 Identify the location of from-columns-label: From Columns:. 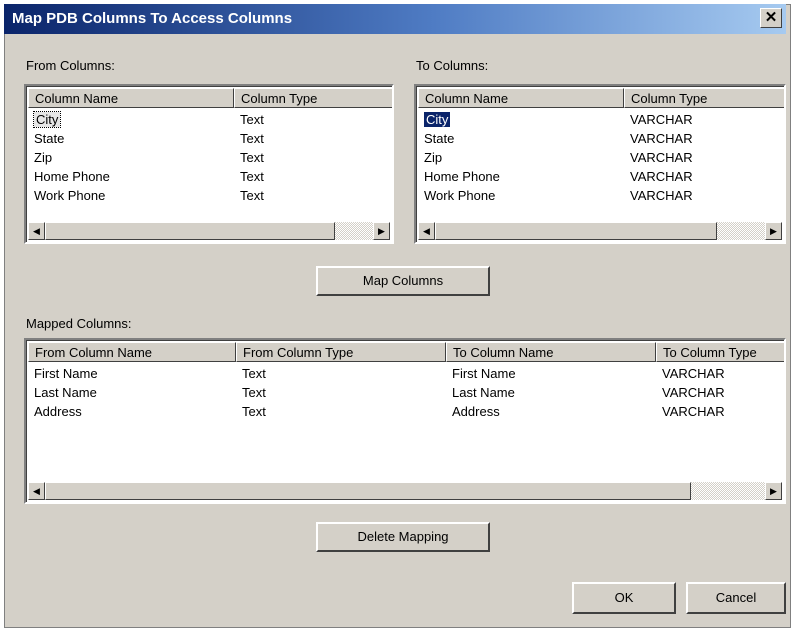
(70, 65).